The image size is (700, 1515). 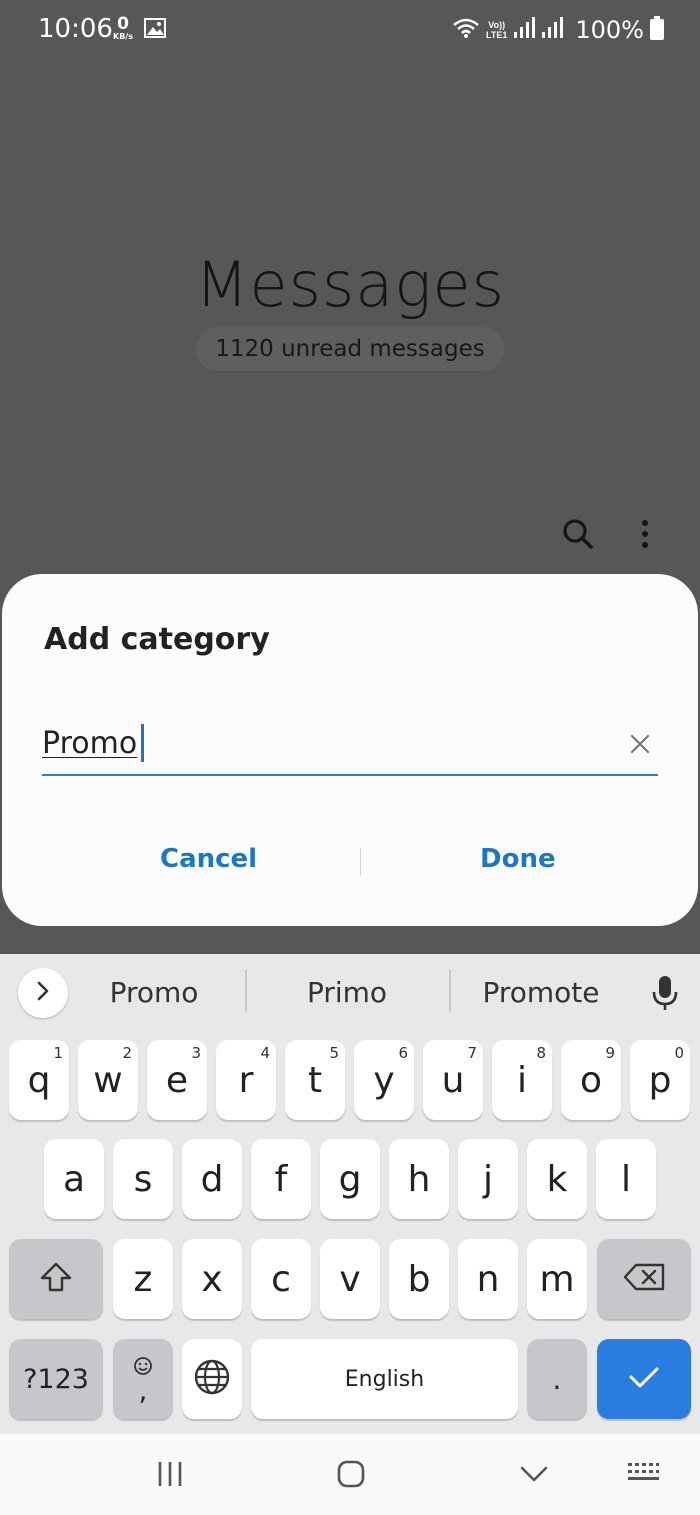 What do you see at coordinates (350, 1279) in the screenshot?
I see `key-v: v` at bounding box center [350, 1279].